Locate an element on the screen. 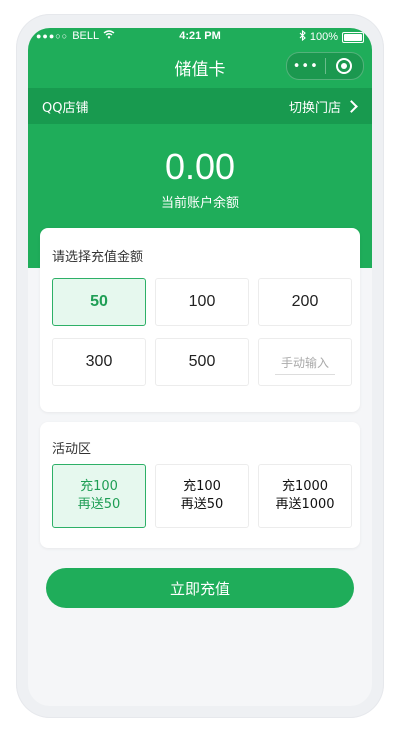 Image resolution: width=400 pixels, height=734 pixels. amount-option-500: 500 is located at coordinates (202, 362).